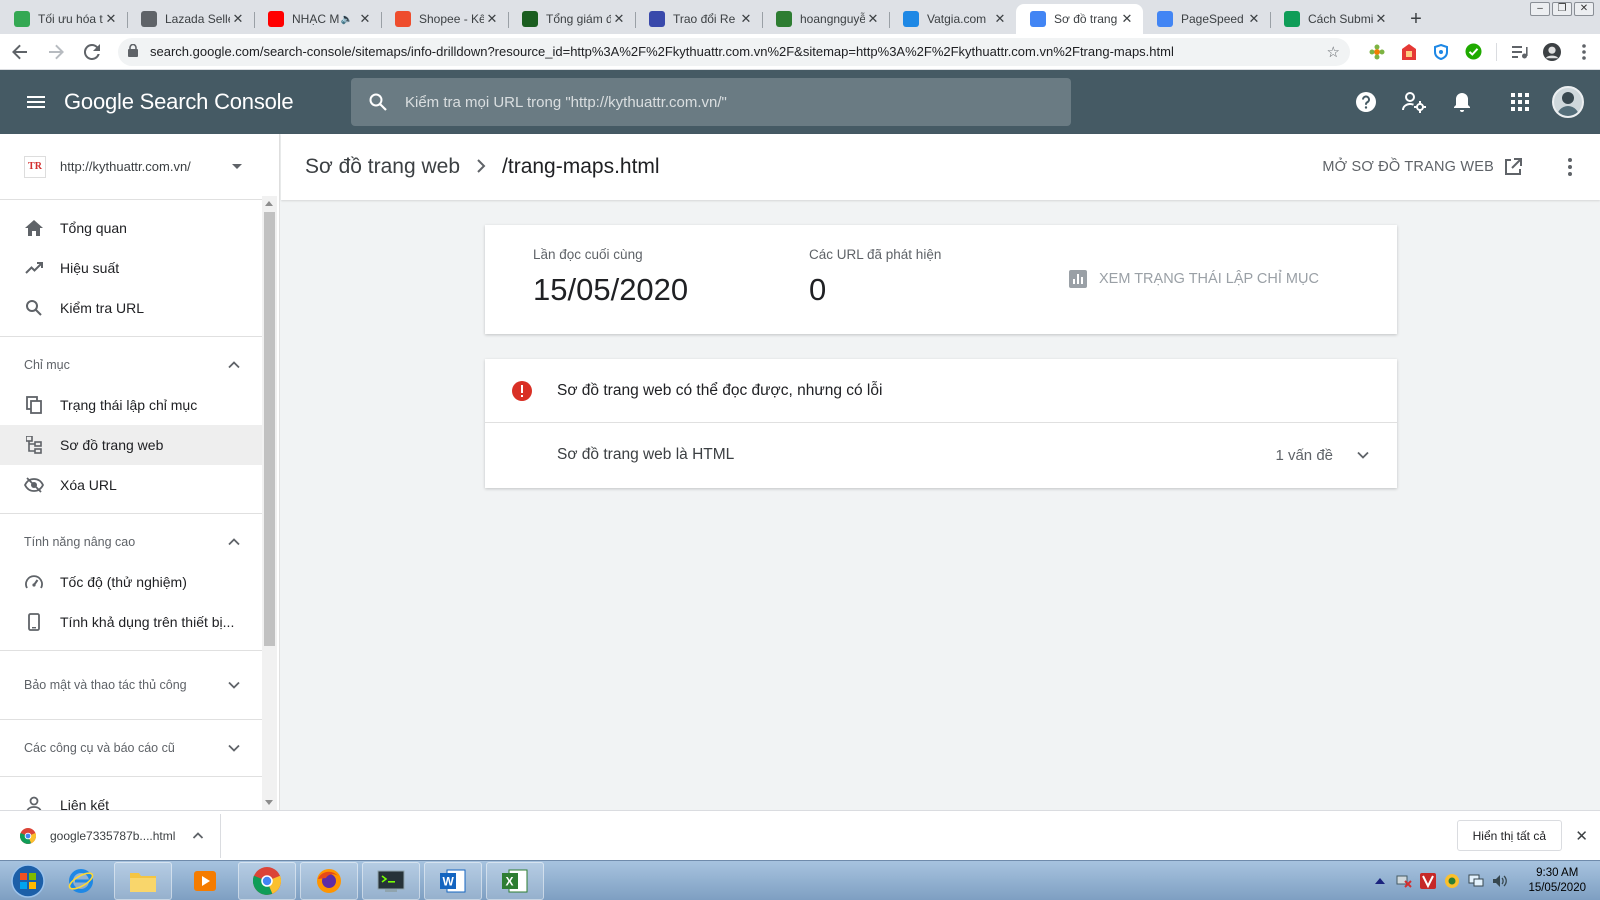 Image resolution: width=1600 pixels, height=900 pixels. Describe the element at coordinates (28, 880) in the screenshot. I see `start-button` at that location.